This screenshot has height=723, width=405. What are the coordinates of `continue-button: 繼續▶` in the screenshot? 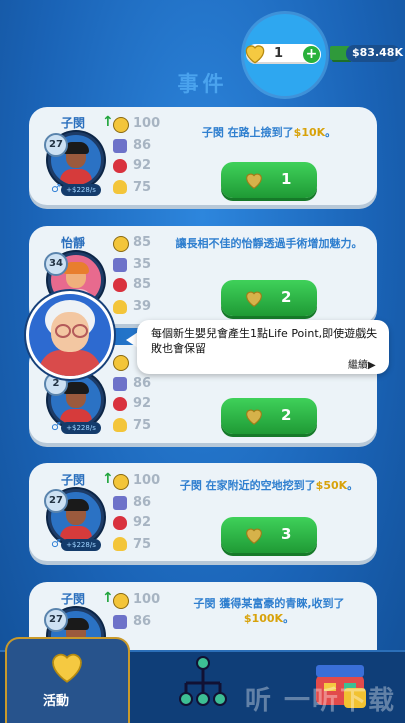 It's located at (362, 363).